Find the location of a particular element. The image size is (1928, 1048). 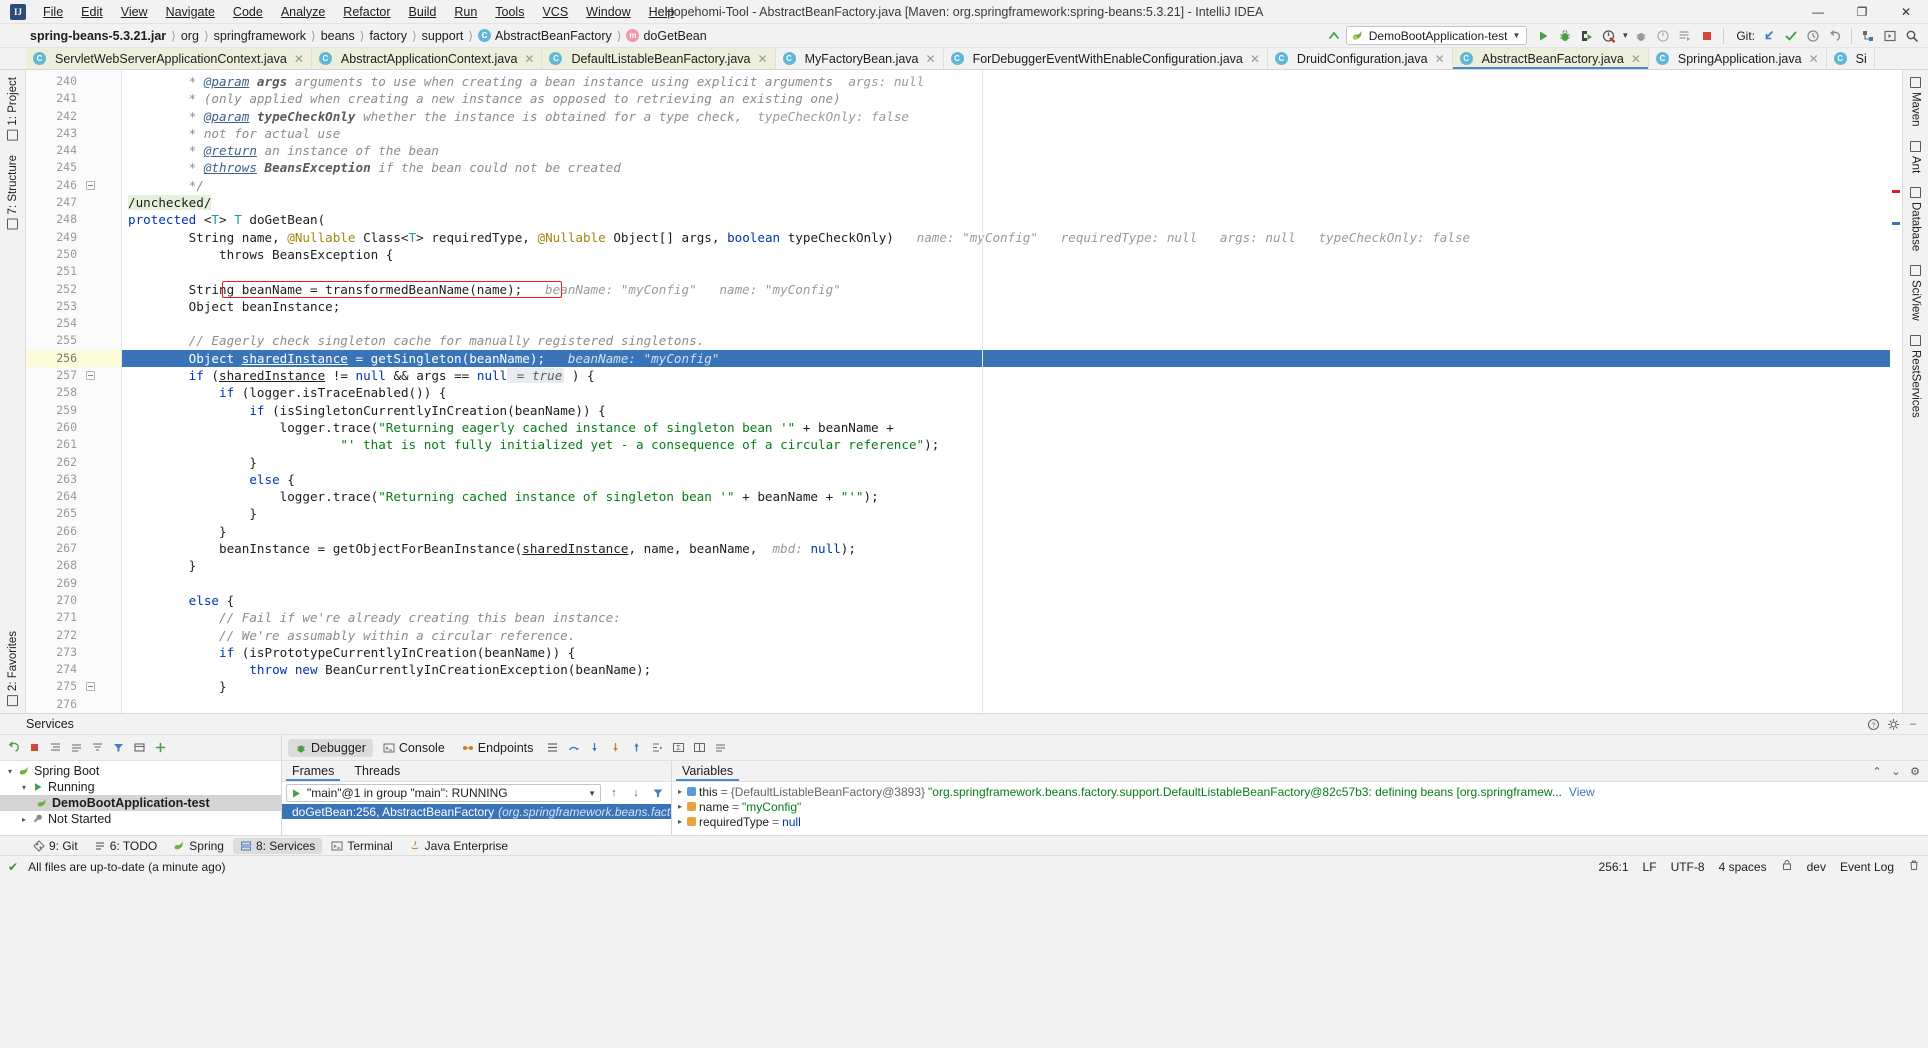

gutter-line-261: 261 is located at coordinates (73, 444).